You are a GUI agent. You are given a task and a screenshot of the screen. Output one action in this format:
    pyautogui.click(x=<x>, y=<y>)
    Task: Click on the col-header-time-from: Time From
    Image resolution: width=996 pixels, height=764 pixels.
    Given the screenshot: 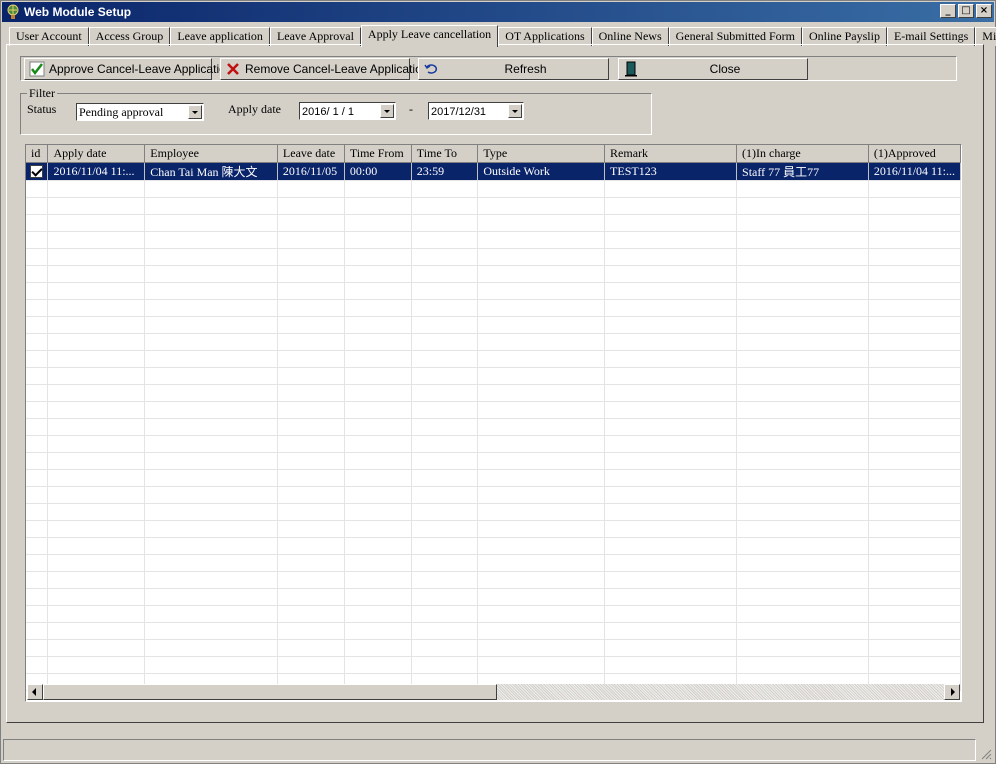 What is the action you would take?
    pyautogui.click(x=378, y=154)
    